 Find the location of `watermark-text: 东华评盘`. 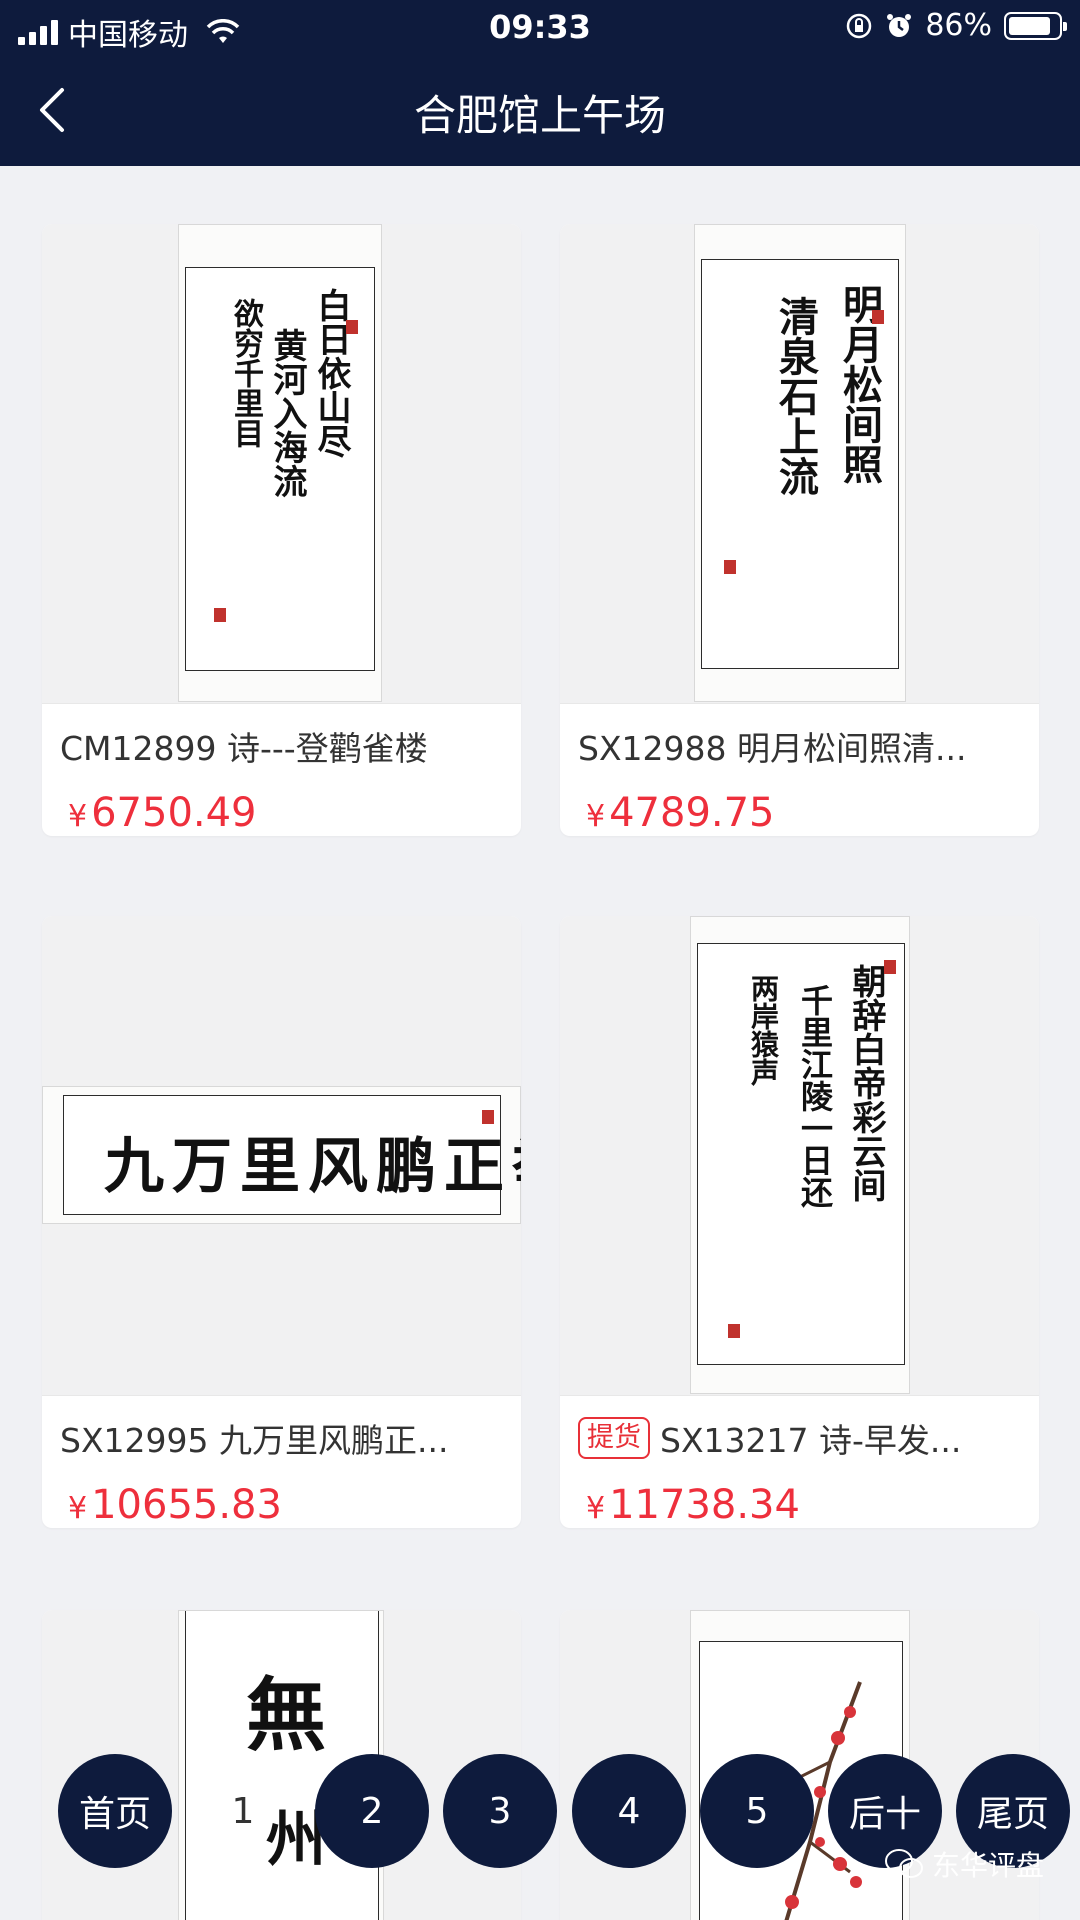

watermark-text: 东华评盘 is located at coordinates (987, 1865).